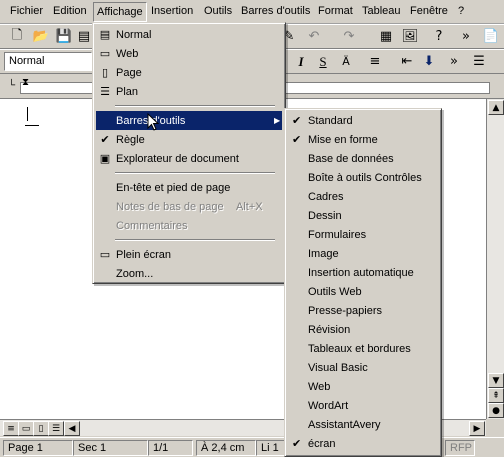 This screenshot has height=457, width=504. I want to click on toolbar-item-web: Web, so click(364, 386).